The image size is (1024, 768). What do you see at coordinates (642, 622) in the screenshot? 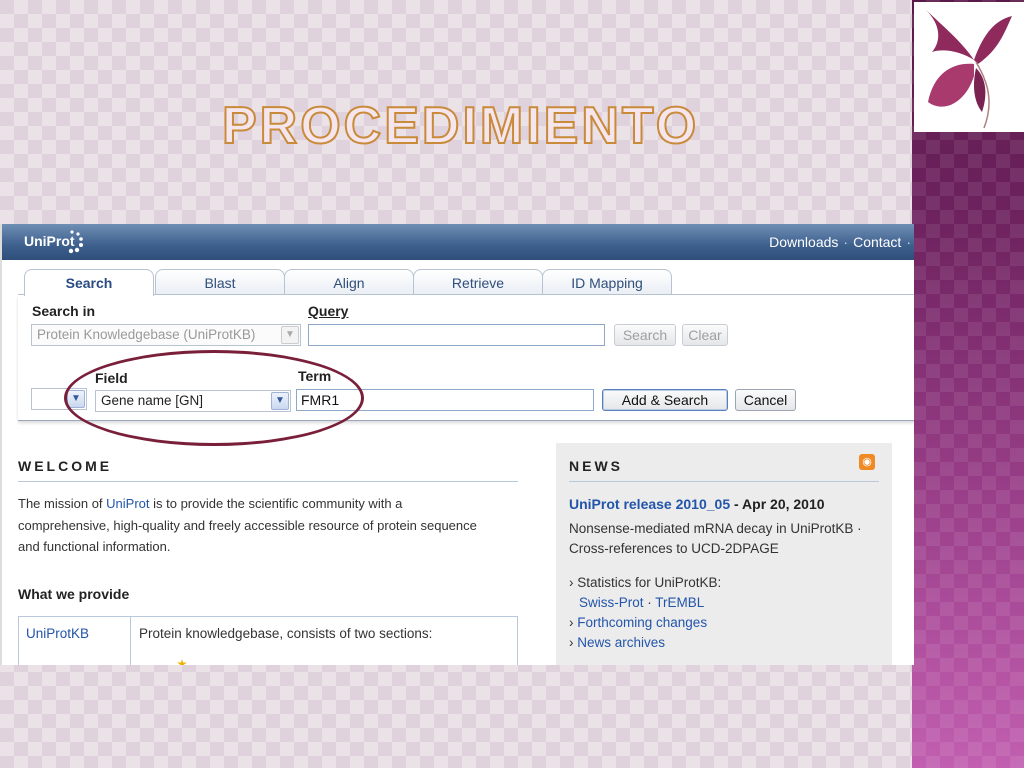
I see `forthcoming-changes-link: Forthcoming changes` at bounding box center [642, 622].